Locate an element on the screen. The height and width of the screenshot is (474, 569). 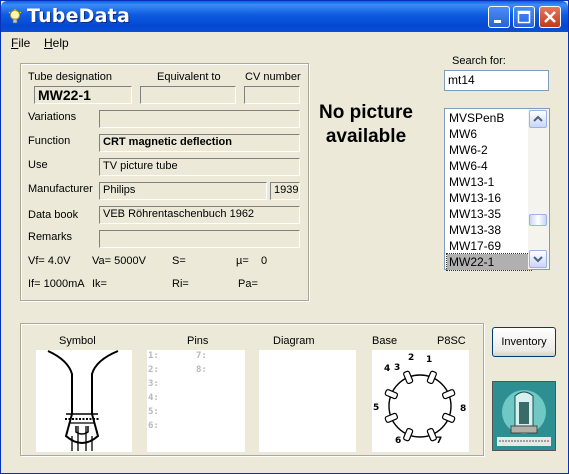
menu-bar: File Help is located at coordinates (284, 42).